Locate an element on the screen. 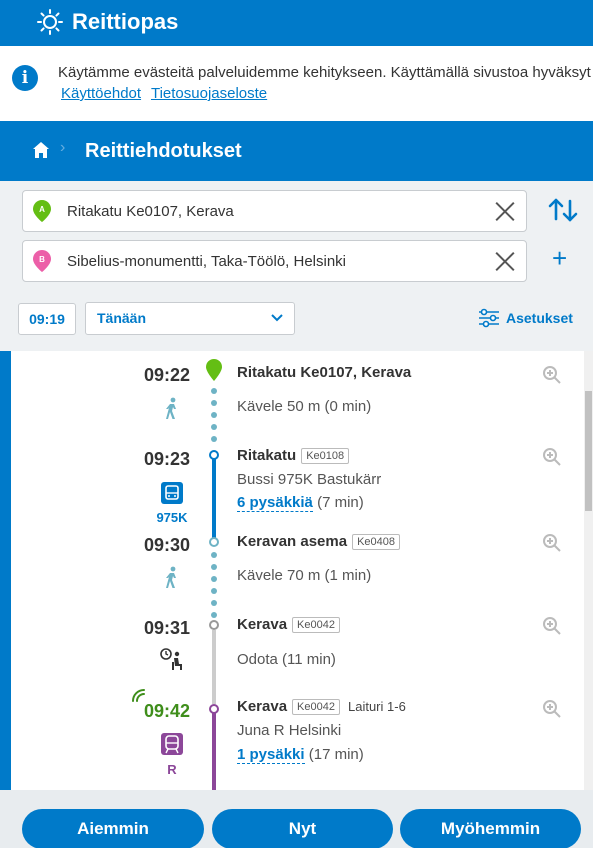  breadcrumb: › Reittiehdotukset is located at coordinates (296, 151).